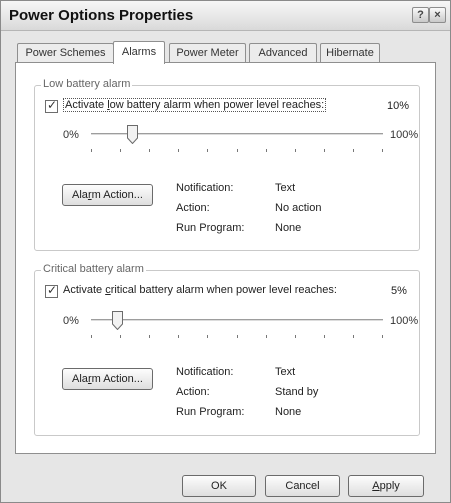 Image resolution: width=451 pixels, height=503 pixels. Describe the element at coordinates (237, 325) in the screenshot. I see `critical-alarm-level-slider` at that location.